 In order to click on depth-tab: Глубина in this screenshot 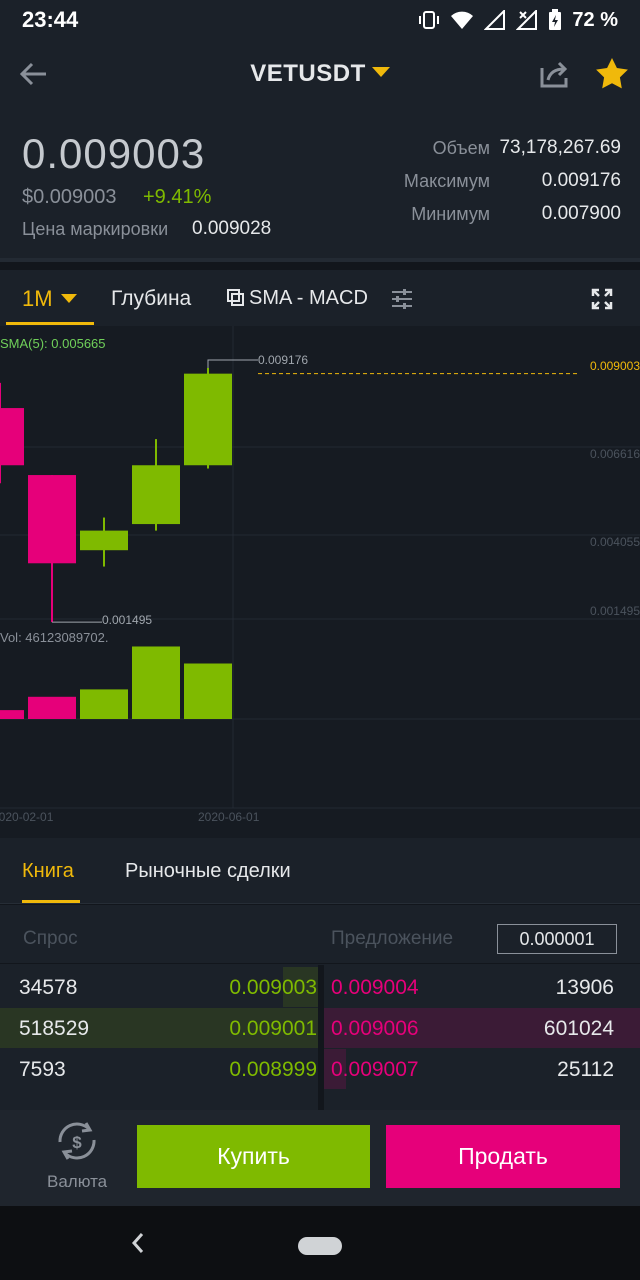, I will do `click(151, 299)`.